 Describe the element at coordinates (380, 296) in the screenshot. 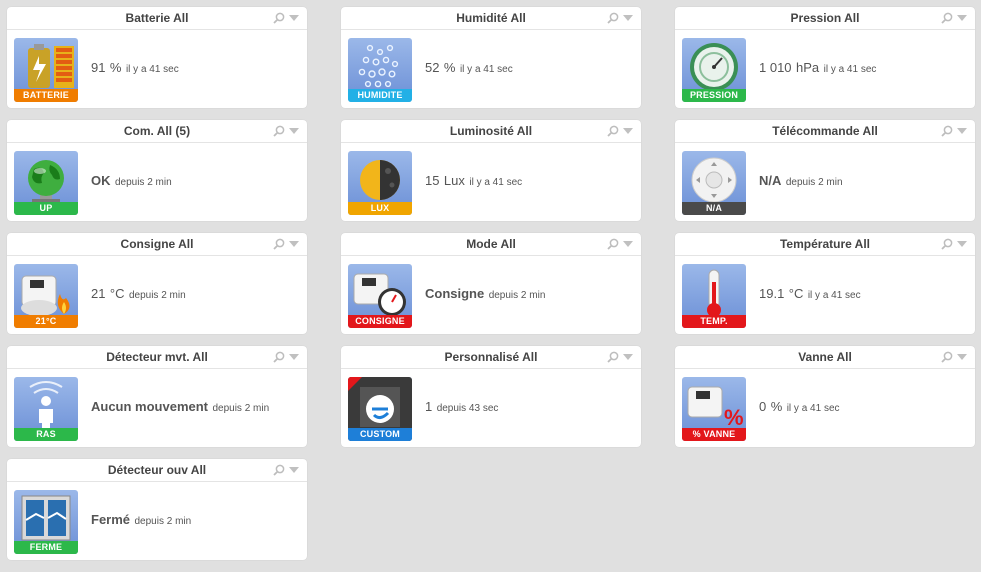

I see `widget-icon: CONSIGNE` at that location.